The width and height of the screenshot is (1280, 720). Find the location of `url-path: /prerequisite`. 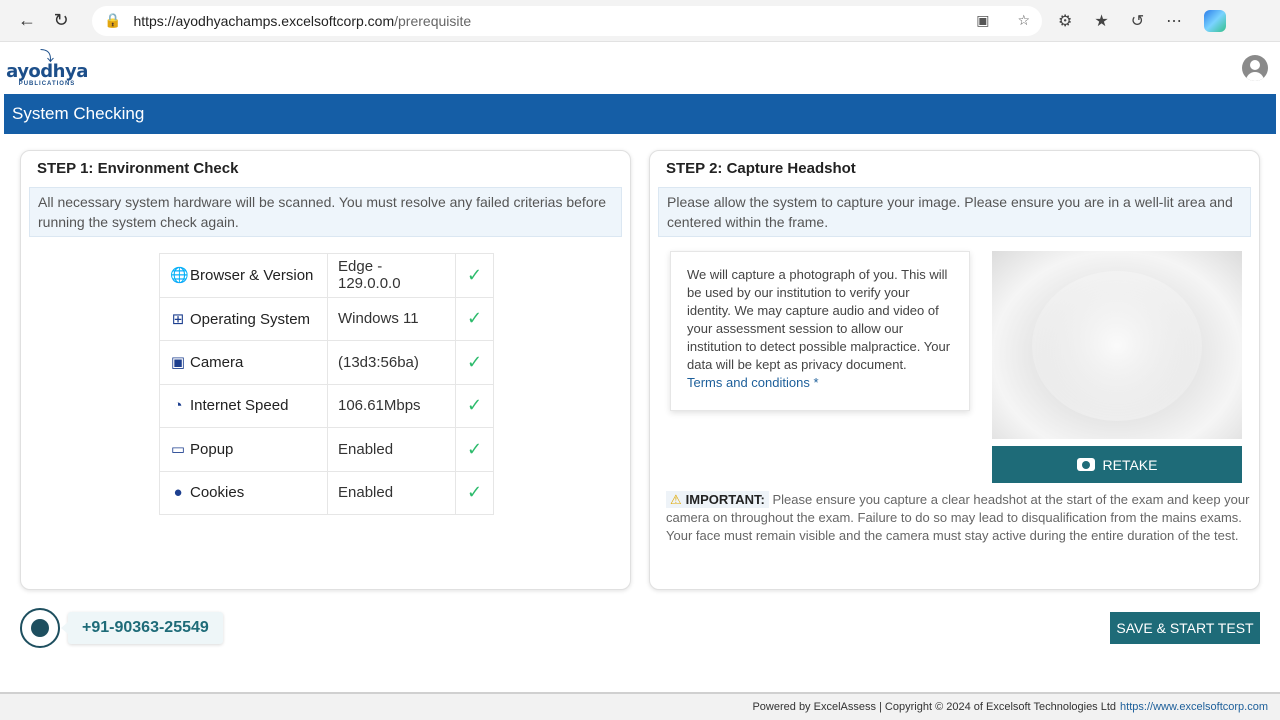

url-path: /prerequisite is located at coordinates (433, 20).